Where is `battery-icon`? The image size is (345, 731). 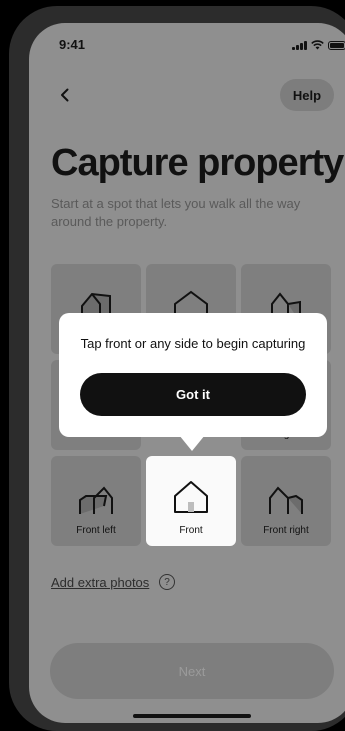 battery-icon is located at coordinates (336, 45).